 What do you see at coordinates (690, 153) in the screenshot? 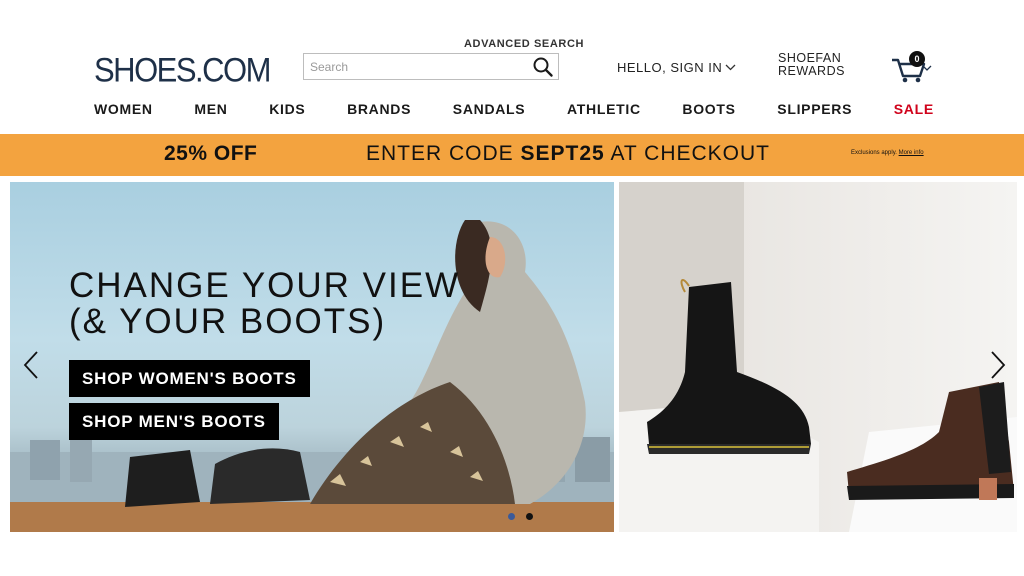
I see `promo-code-suffix: AT CHECKOUT` at bounding box center [690, 153].